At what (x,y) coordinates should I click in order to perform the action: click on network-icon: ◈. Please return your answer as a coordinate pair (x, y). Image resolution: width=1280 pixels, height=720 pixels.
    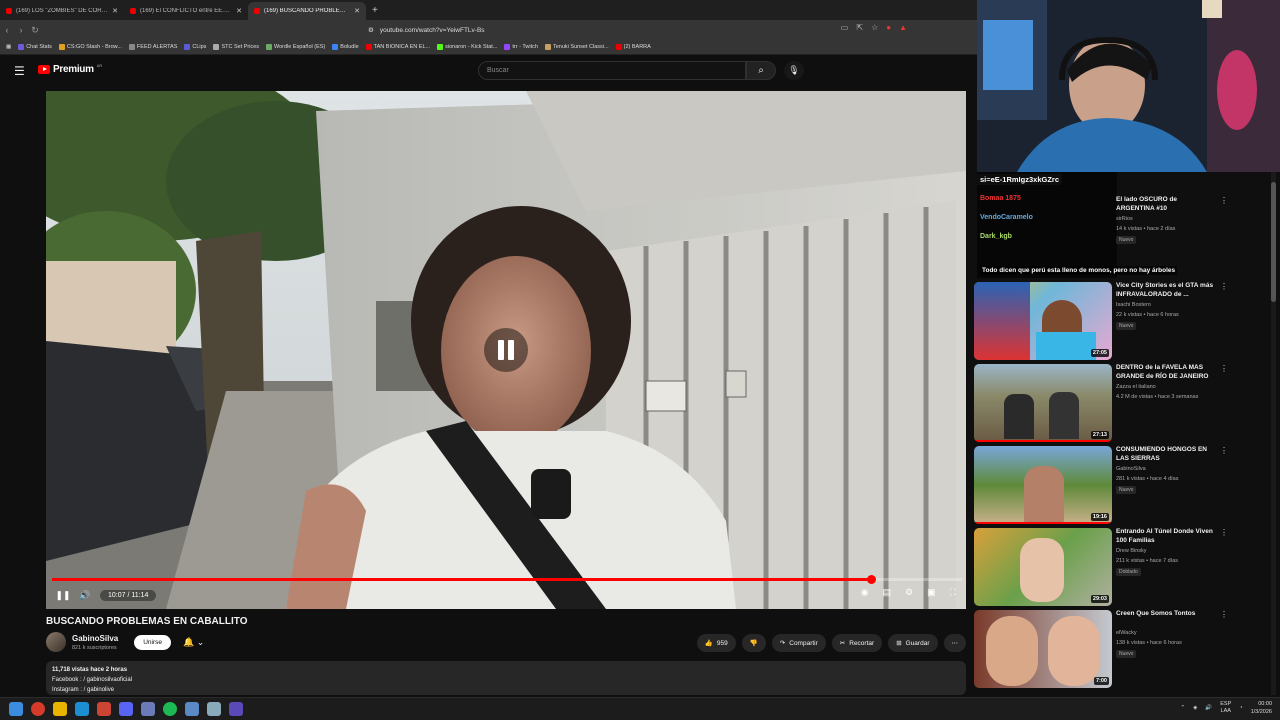
    Looking at the image, I should click on (1195, 708).